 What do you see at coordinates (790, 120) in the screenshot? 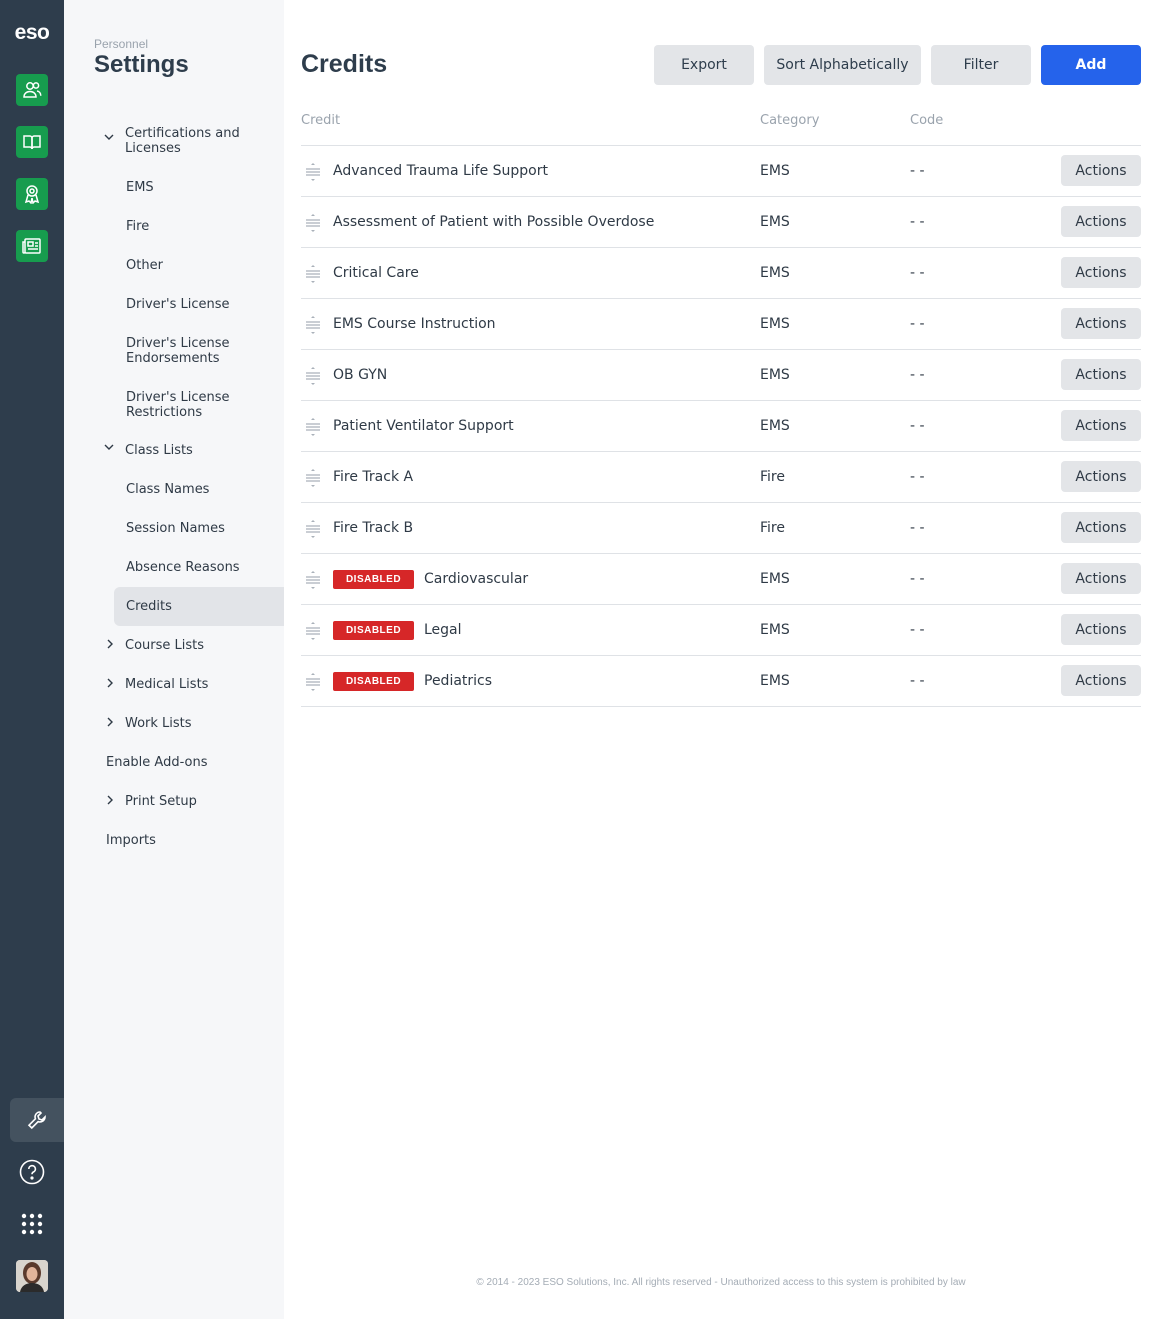
I see `column-header-category: Category` at bounding box center [790, 120].